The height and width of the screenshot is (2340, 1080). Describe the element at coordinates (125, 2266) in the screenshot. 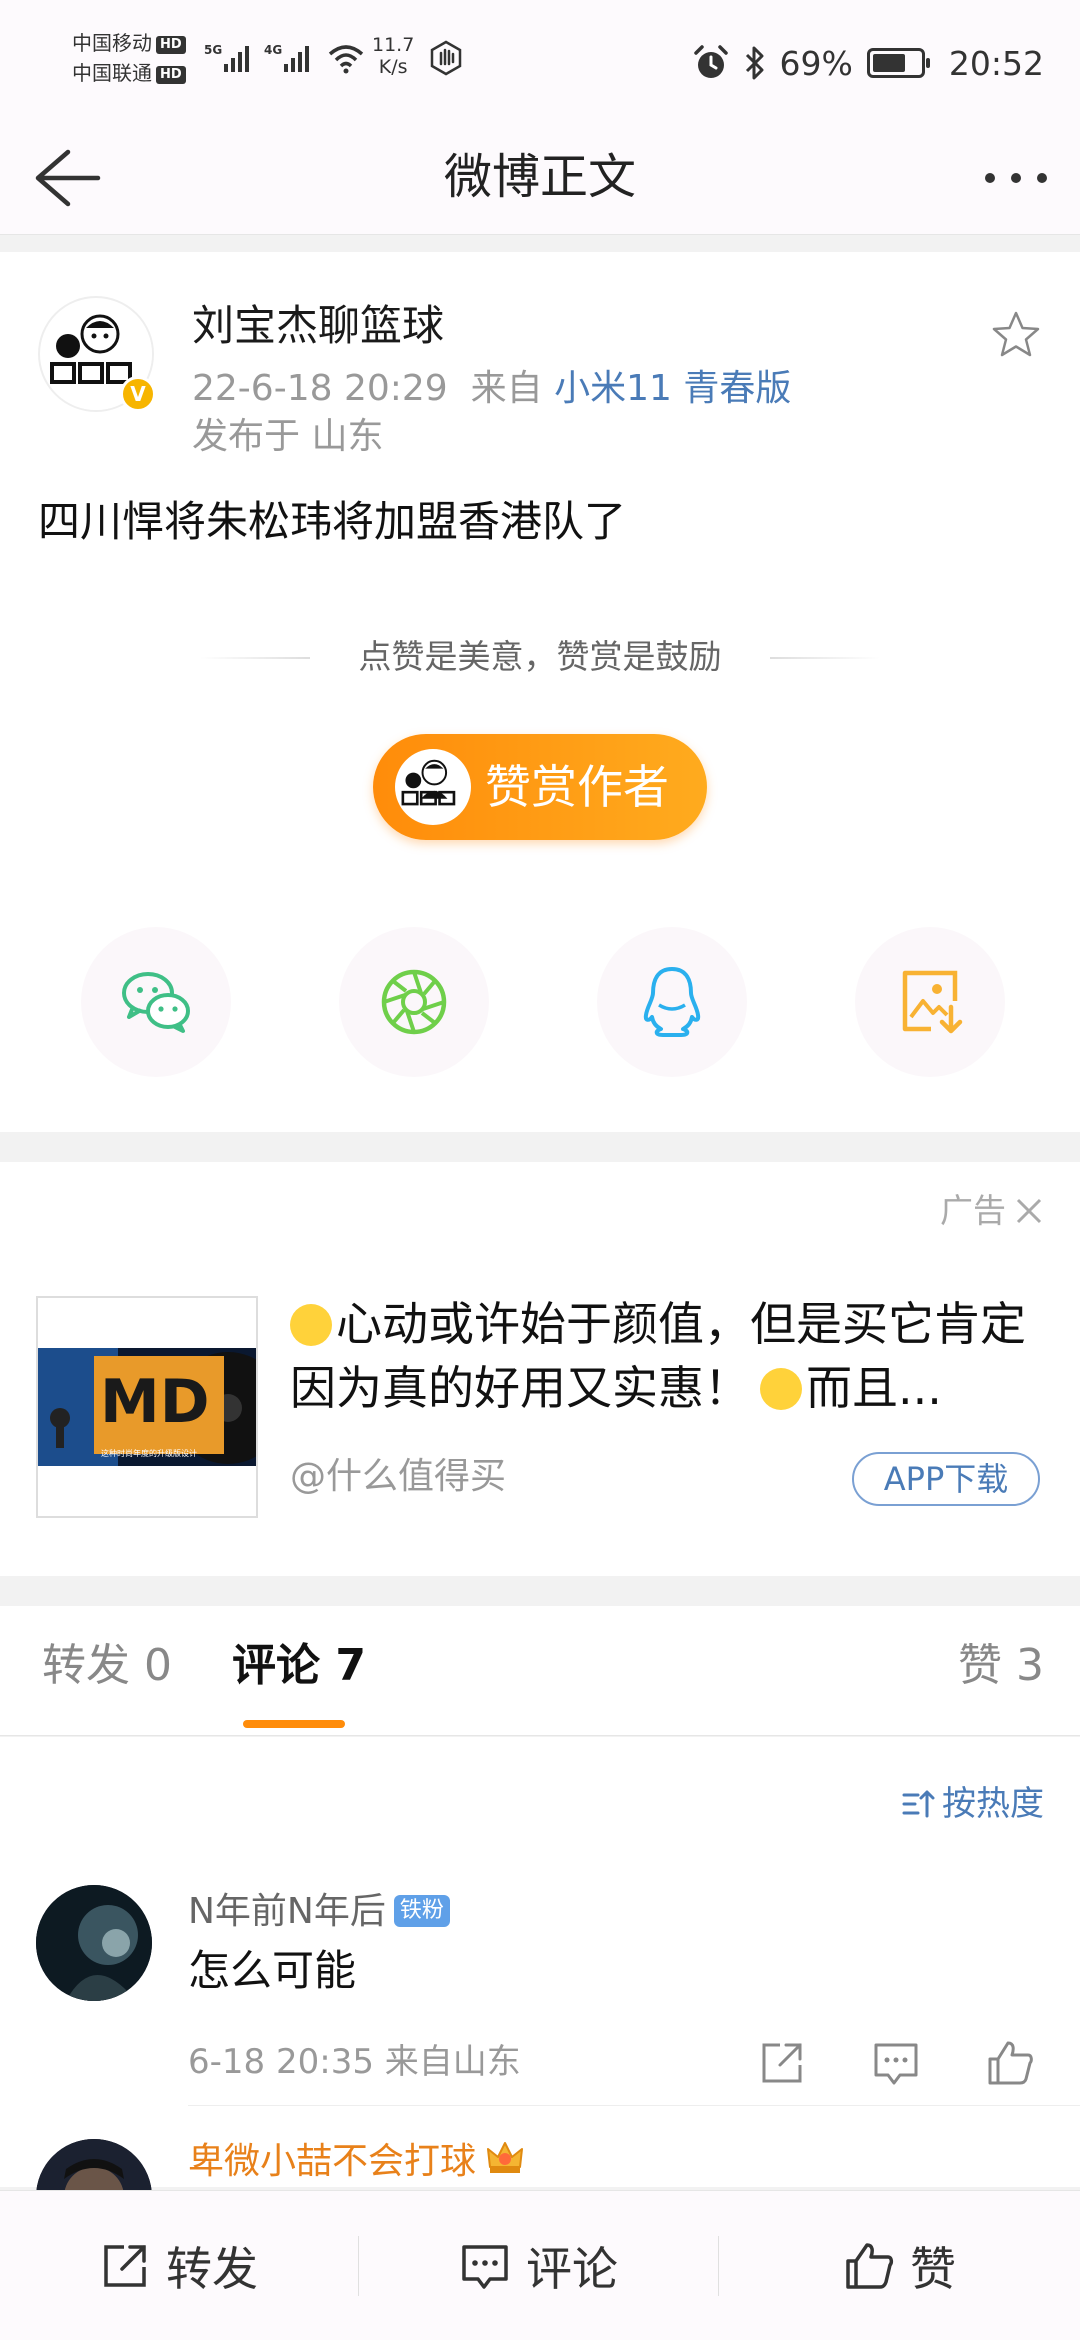

I see `repost-icon` at that location.